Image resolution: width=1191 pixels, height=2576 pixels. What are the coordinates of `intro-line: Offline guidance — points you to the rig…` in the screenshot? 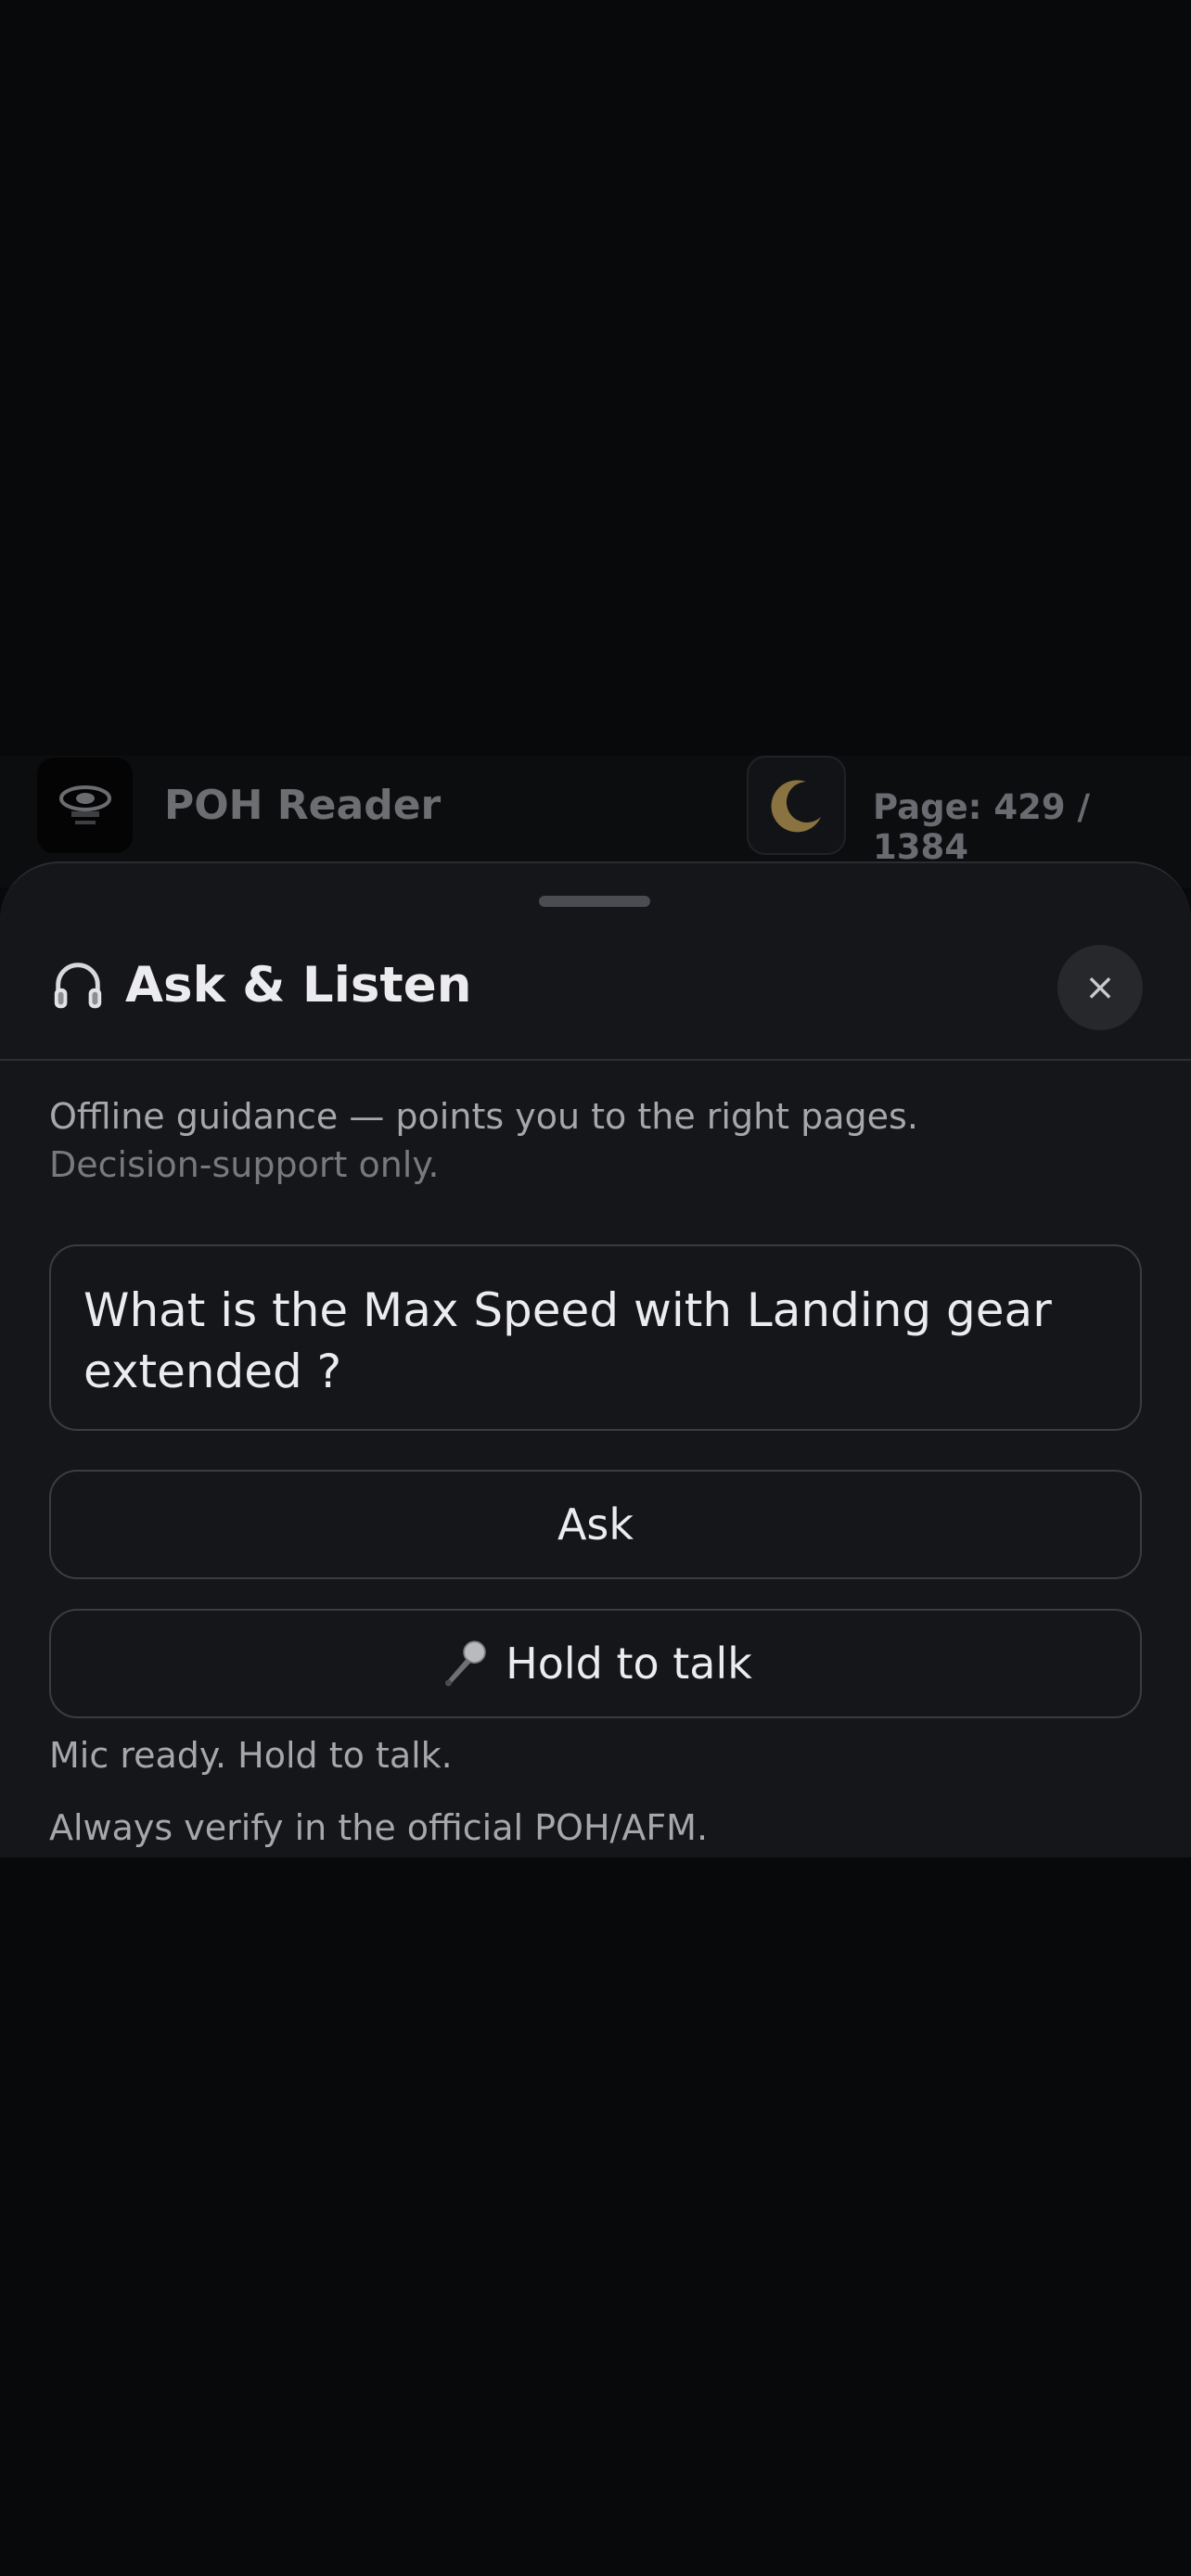 It's located at (484, 1116).